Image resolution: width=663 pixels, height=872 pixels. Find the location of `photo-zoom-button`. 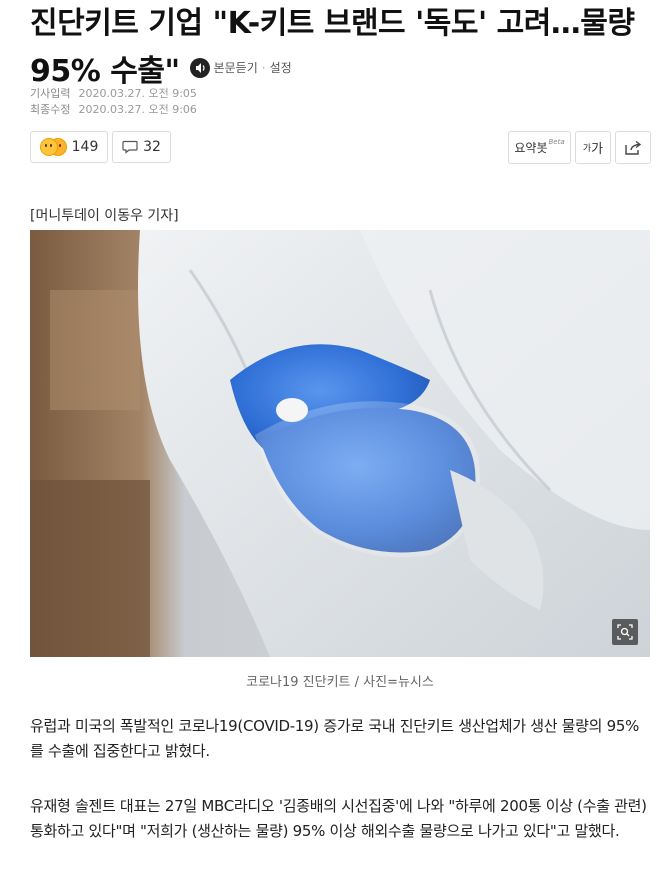

photo-zoom-button is located at coordinates (625, 632).